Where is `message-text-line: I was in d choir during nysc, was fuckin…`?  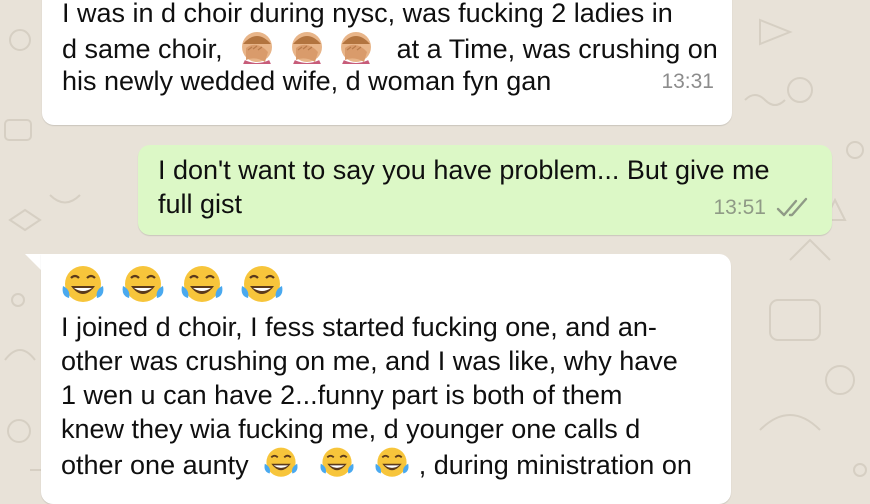
message-text-line: I was in d choir during nysc, was fuckin… is located at coordinates (367, 14).